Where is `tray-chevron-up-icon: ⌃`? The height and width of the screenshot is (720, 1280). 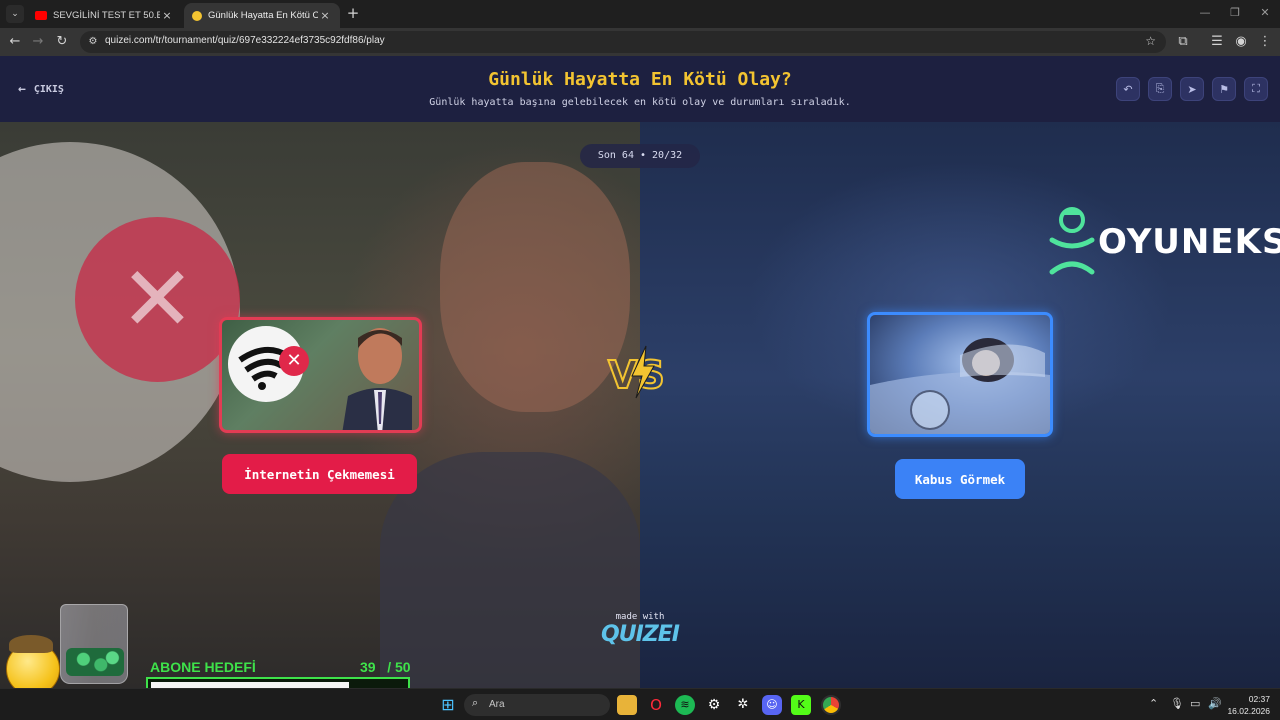 tray-chevron-up-icon: ⌃ is located at coordinates (1153, 703).